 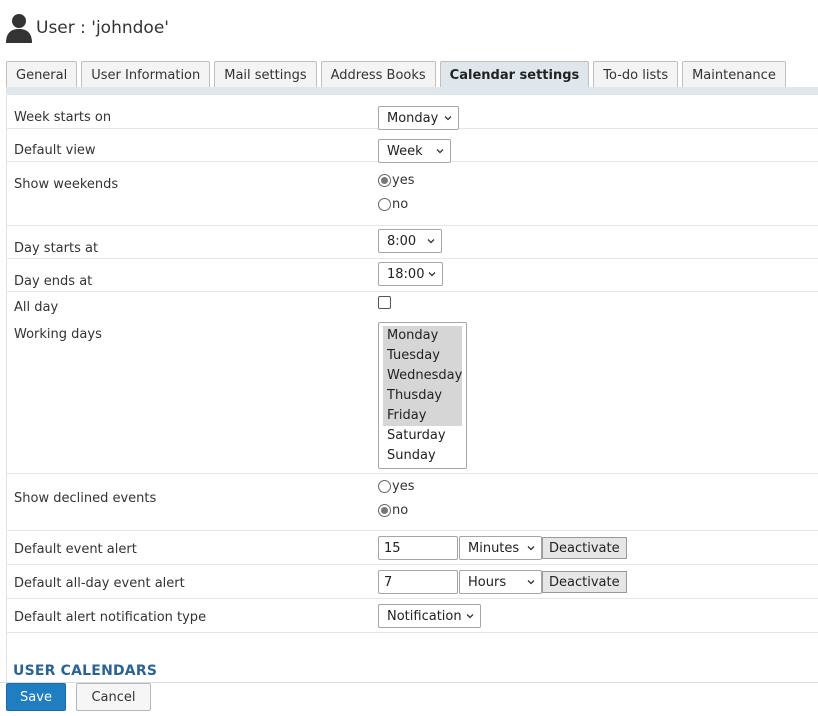 I want to click on show-weekends-yes: yes, so click(x=396, y=180).